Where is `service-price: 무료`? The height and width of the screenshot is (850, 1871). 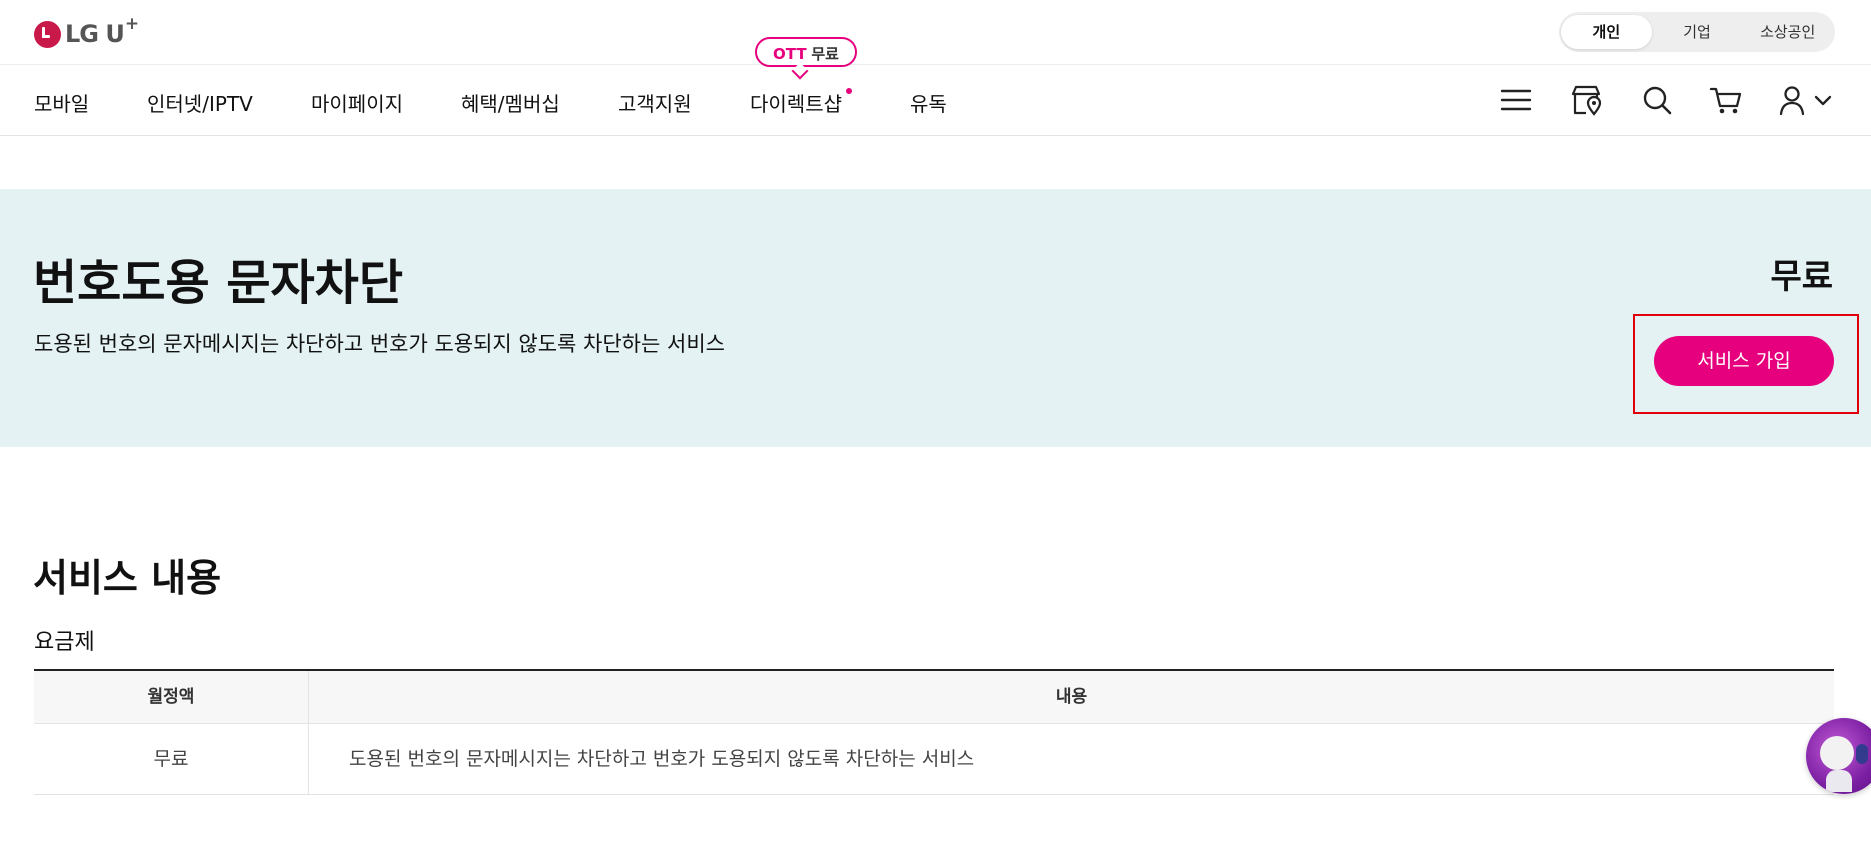
service-price: 무료 is located at coordinates (1801, 277).